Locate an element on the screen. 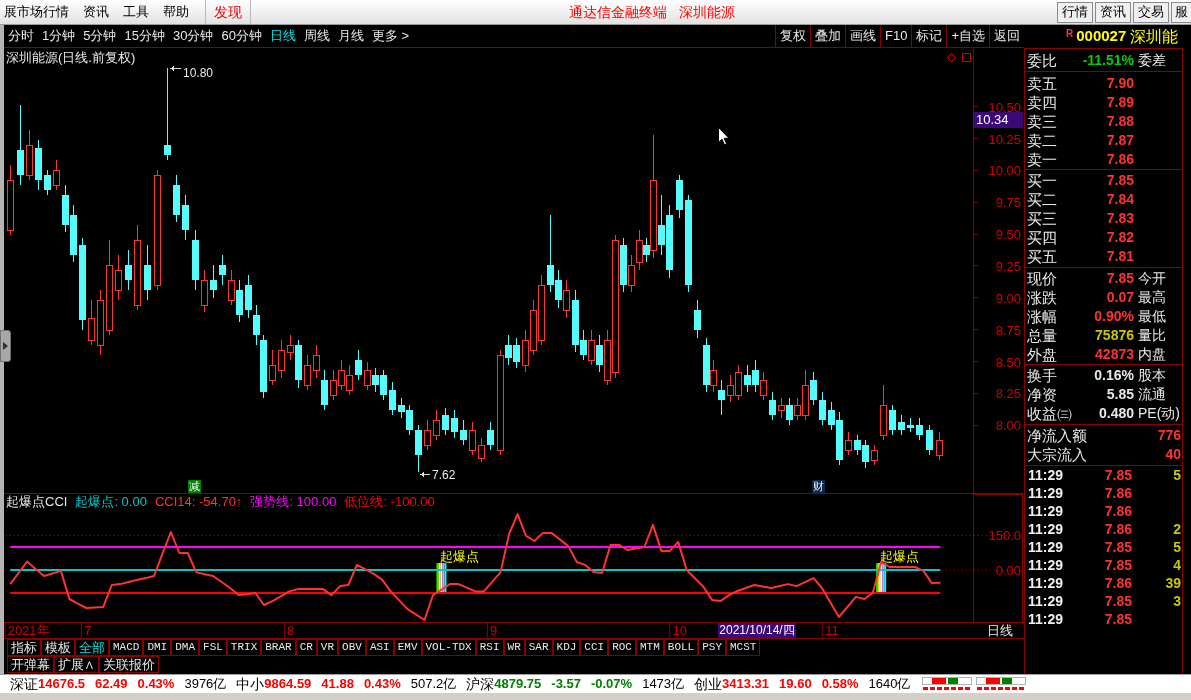 Image resolution: width=1191 pixels, height=700 pixels. indicator-tab: MACD is located at coordinates (126, 647).